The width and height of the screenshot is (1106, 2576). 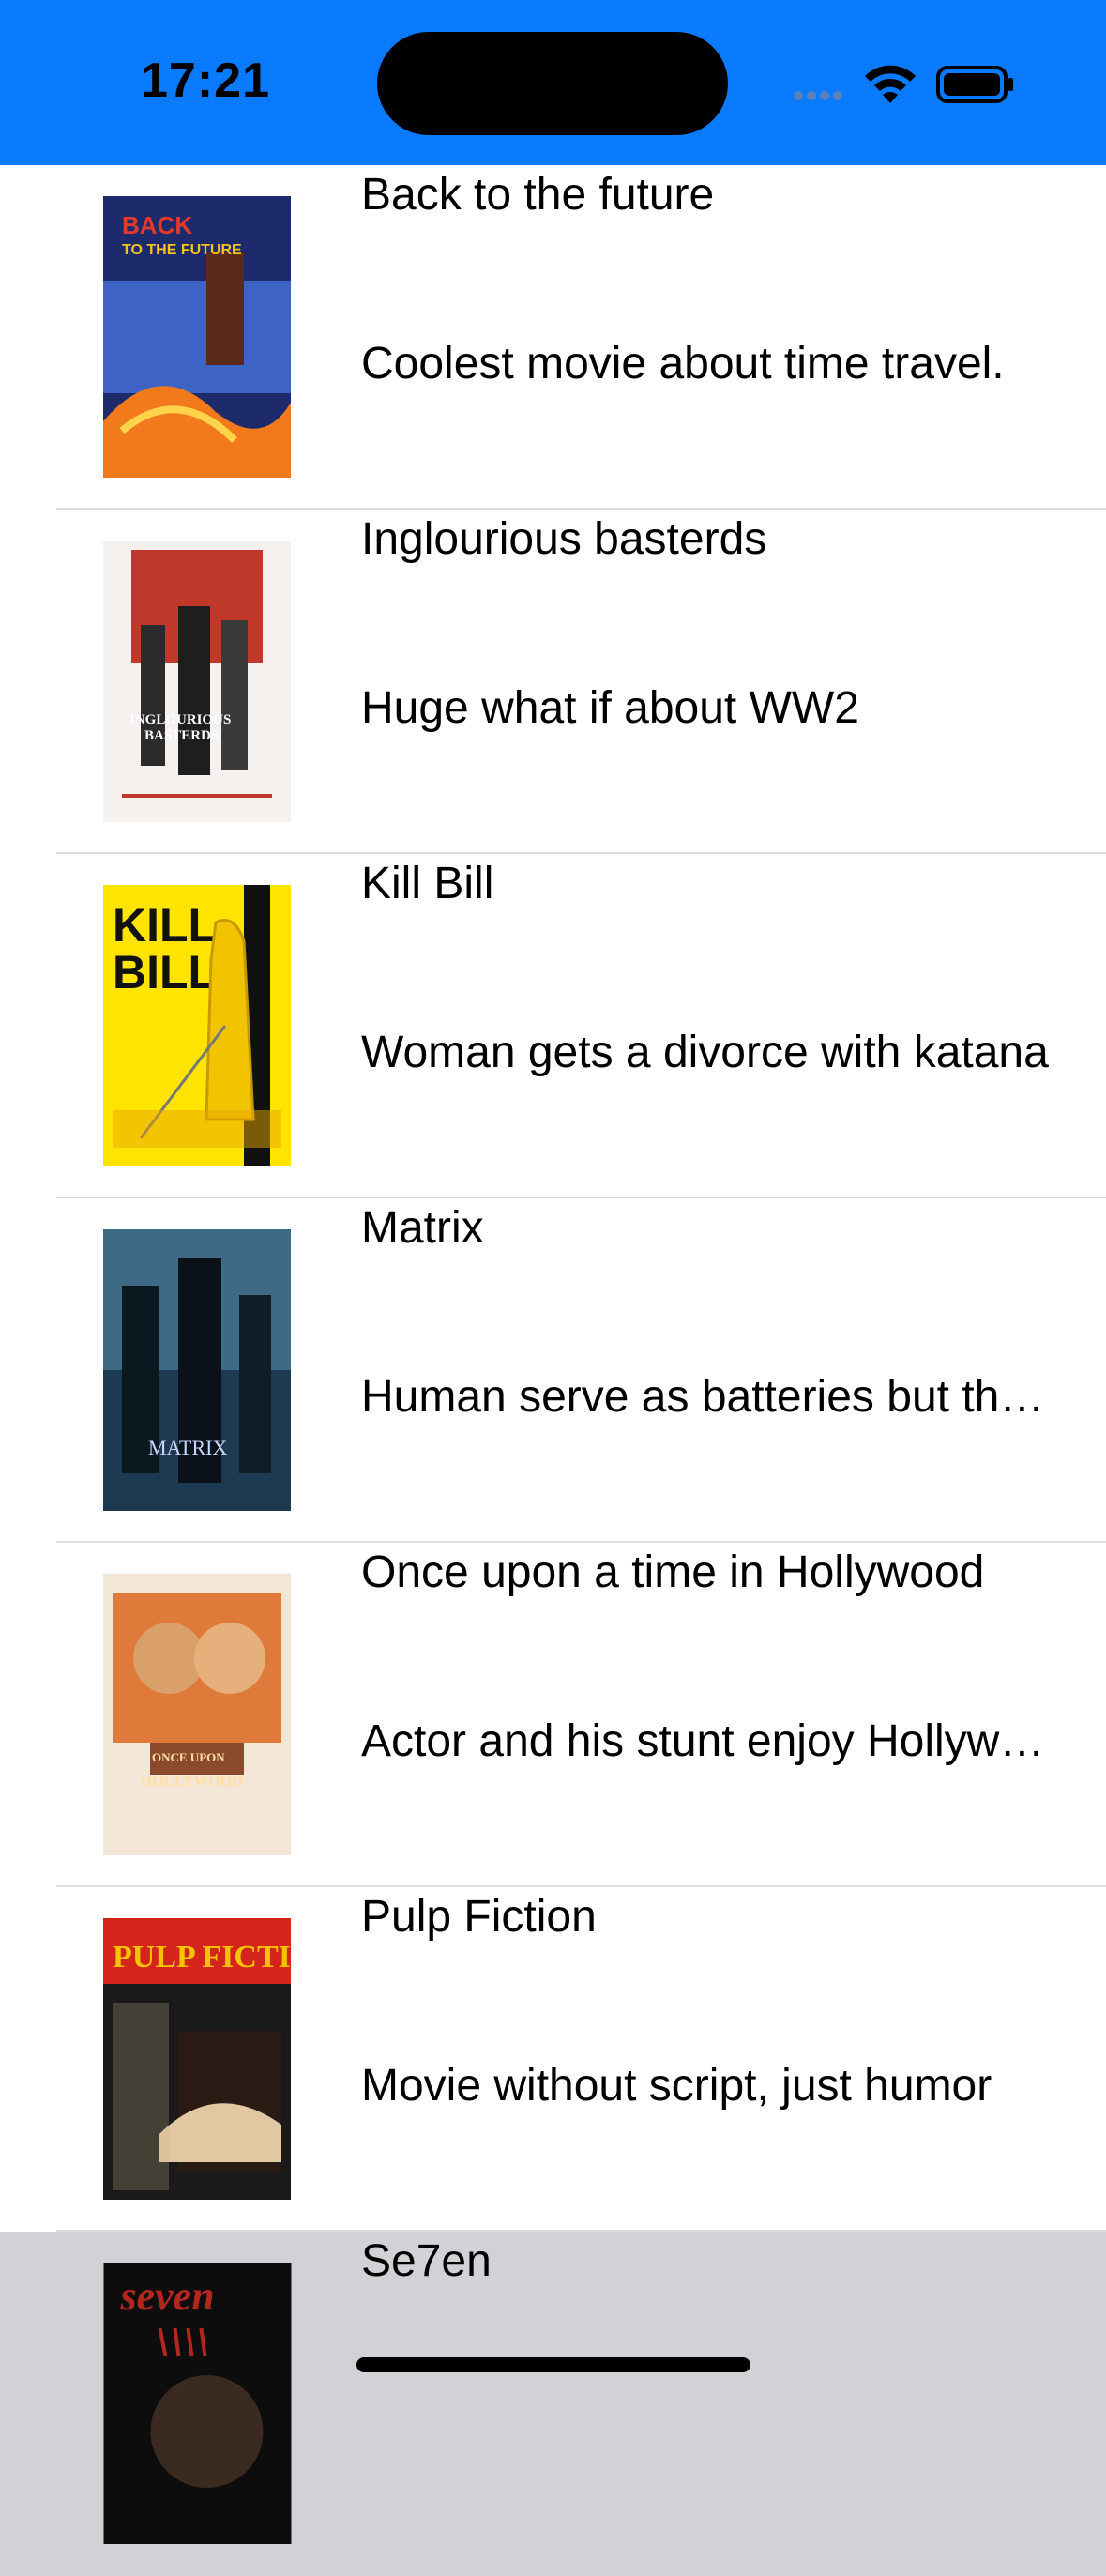 What do you see at coordinates (165, 972) in the screenshot?
I see `svg-text: BILL` at bounding box center [165, 972].